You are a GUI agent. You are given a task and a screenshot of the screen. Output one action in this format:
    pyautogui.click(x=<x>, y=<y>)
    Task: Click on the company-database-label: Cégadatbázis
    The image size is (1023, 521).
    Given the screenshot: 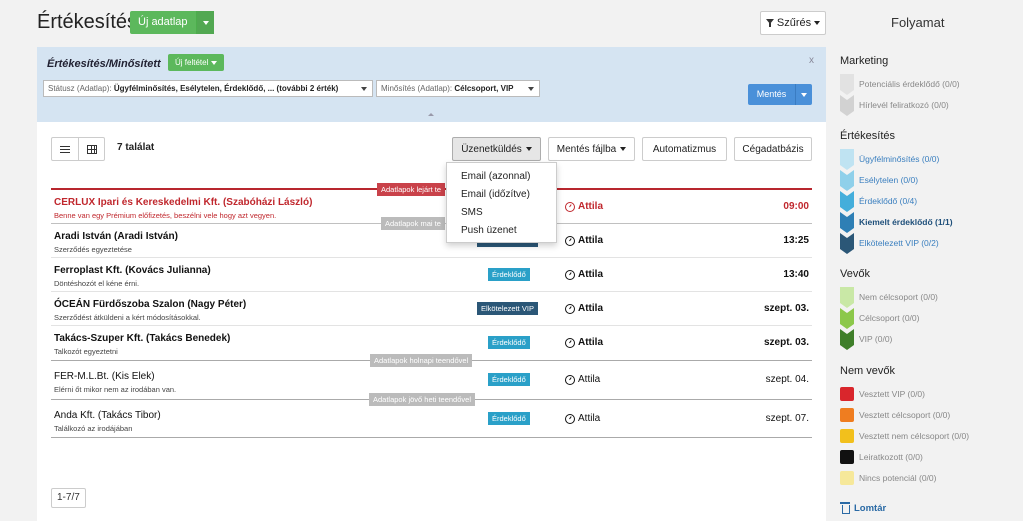 What is the action you would take?
    pyautogui.click(x=773, y=149)
    